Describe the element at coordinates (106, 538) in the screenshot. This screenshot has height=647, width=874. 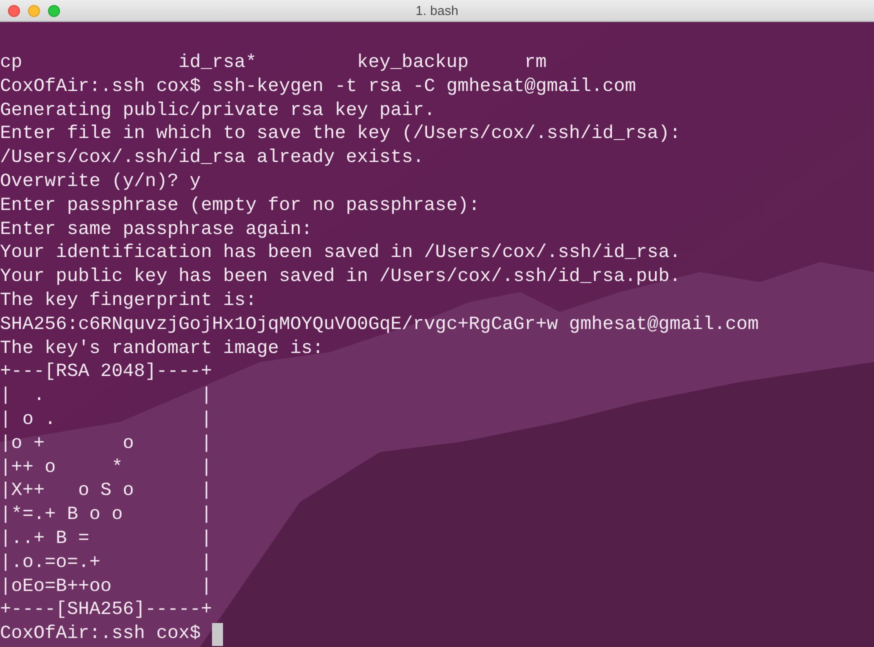
I see `randomart-line: |..+ B = |` at that location.